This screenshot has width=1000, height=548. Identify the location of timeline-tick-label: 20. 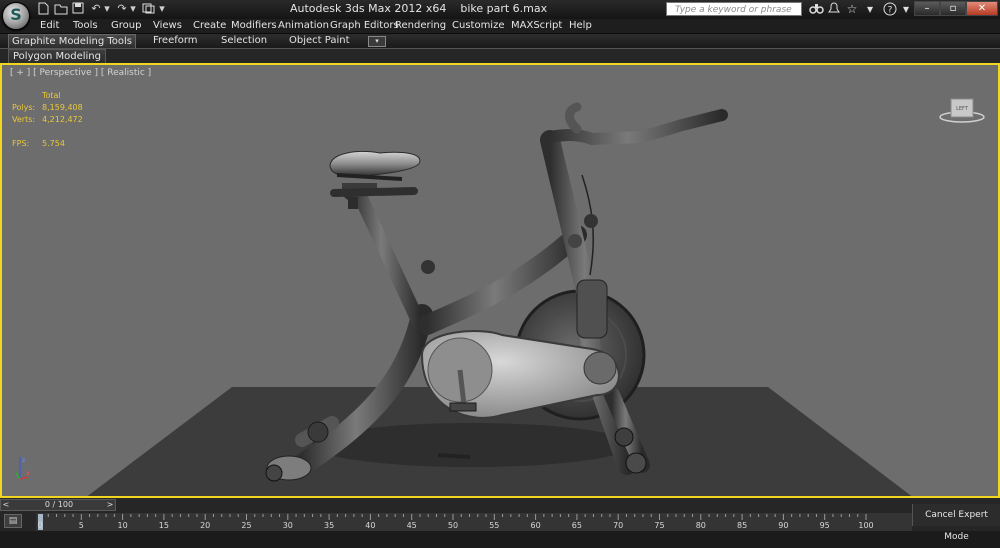
(205, 525).